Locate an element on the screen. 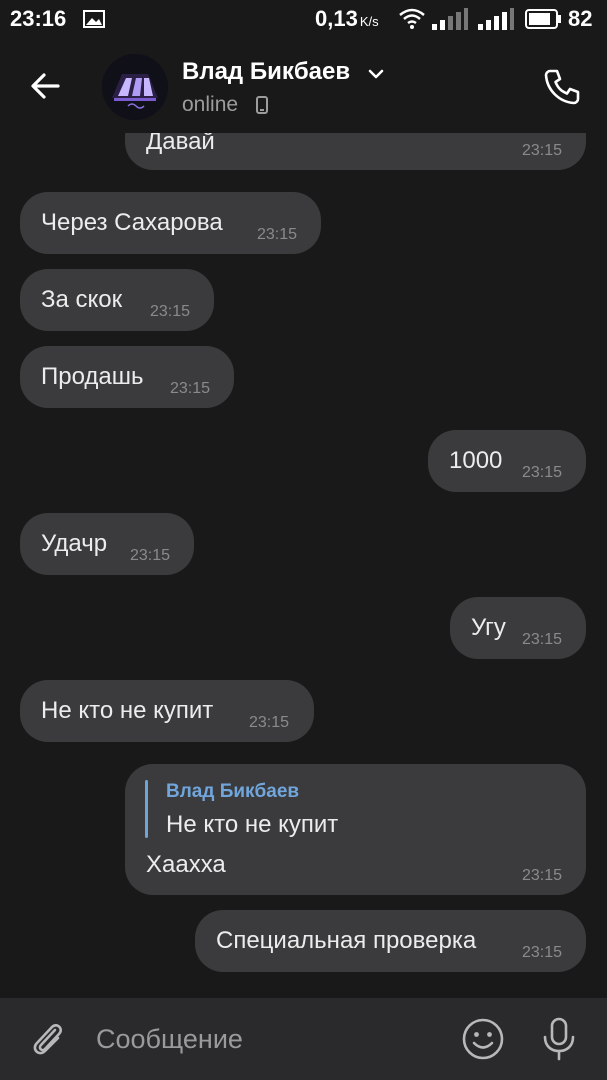 The width and height of the screenshot is (607, 1080). message-text: Давай is located at coordinates (180, 144).